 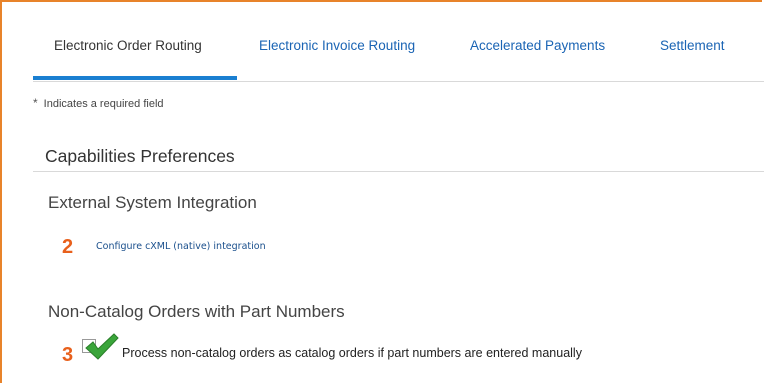 I want to click on required-field-note: * Indicates a required field, so click(x=98, y=103).